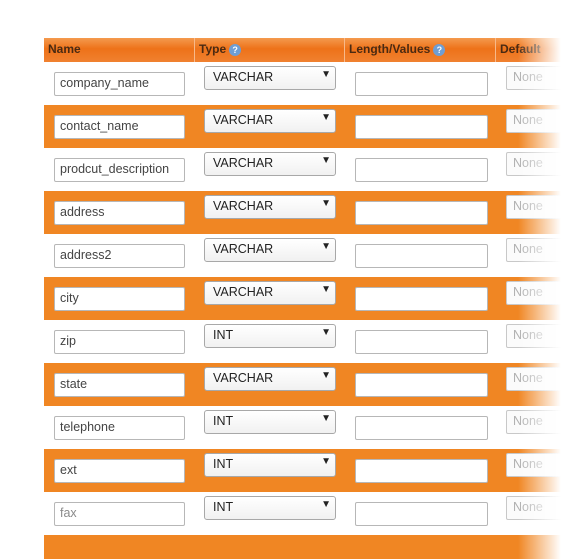 The width and height of the screenshot is (561, 559). I want to click on table-row: city VARCHAR ▼ None, so click(302, 298).